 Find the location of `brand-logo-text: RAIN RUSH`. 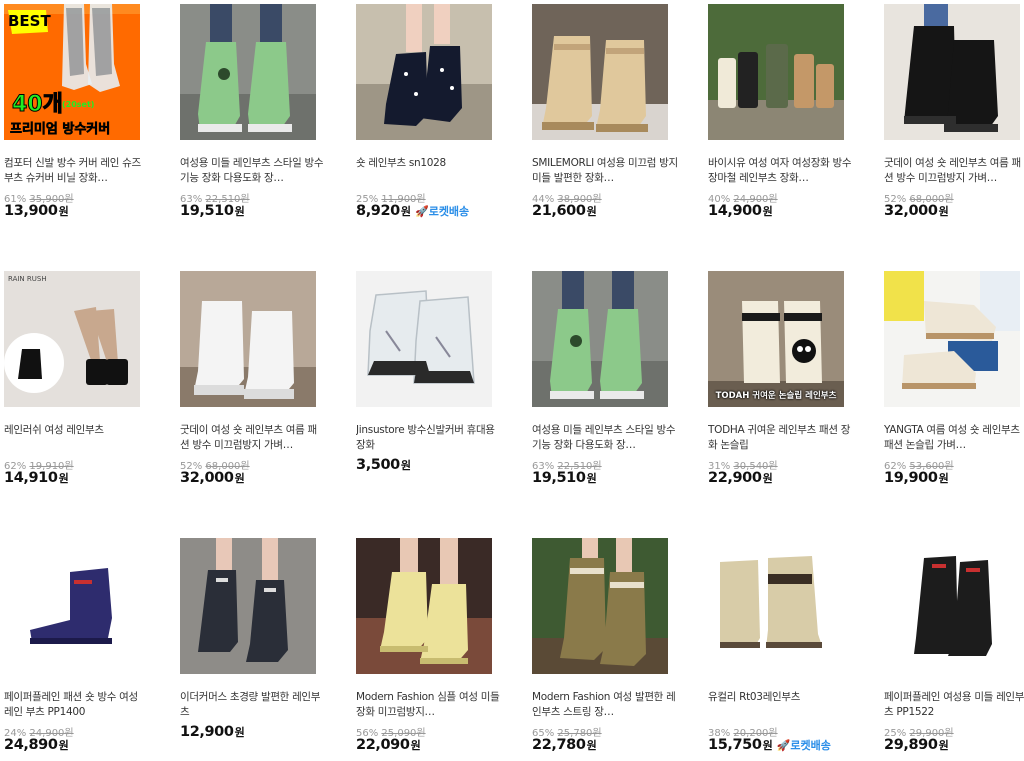

brand-logo-text: RAIN RUSH is located at coordinates (27, 279).